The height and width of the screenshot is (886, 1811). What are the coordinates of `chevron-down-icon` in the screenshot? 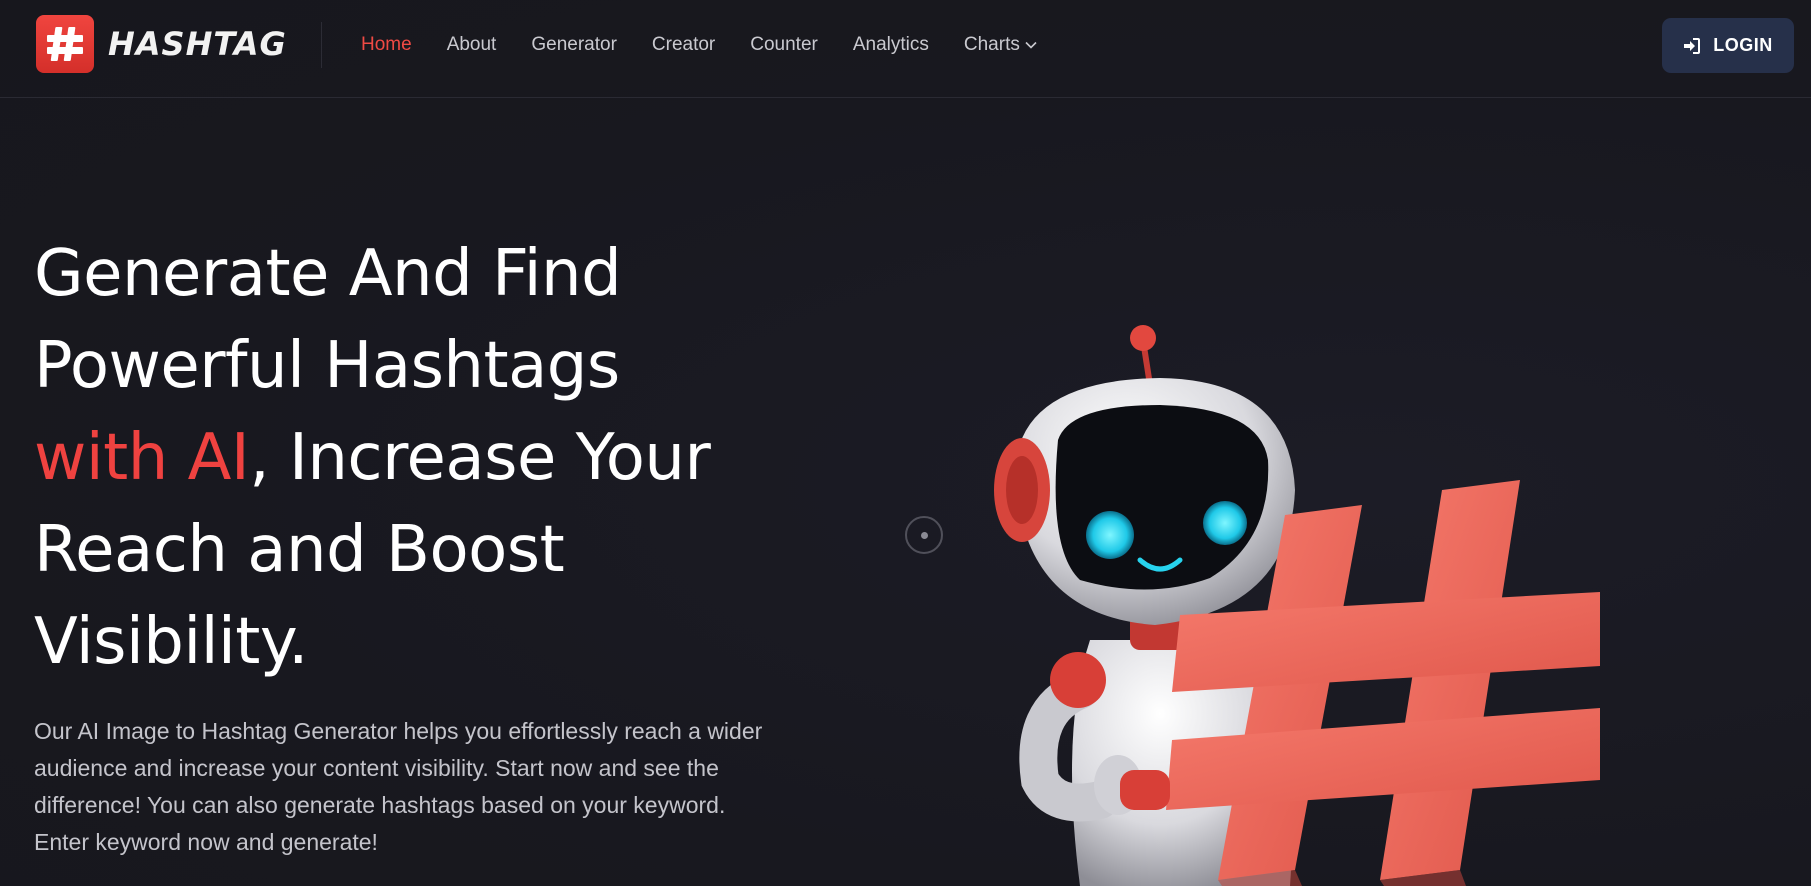 It's located at (1031, 45).